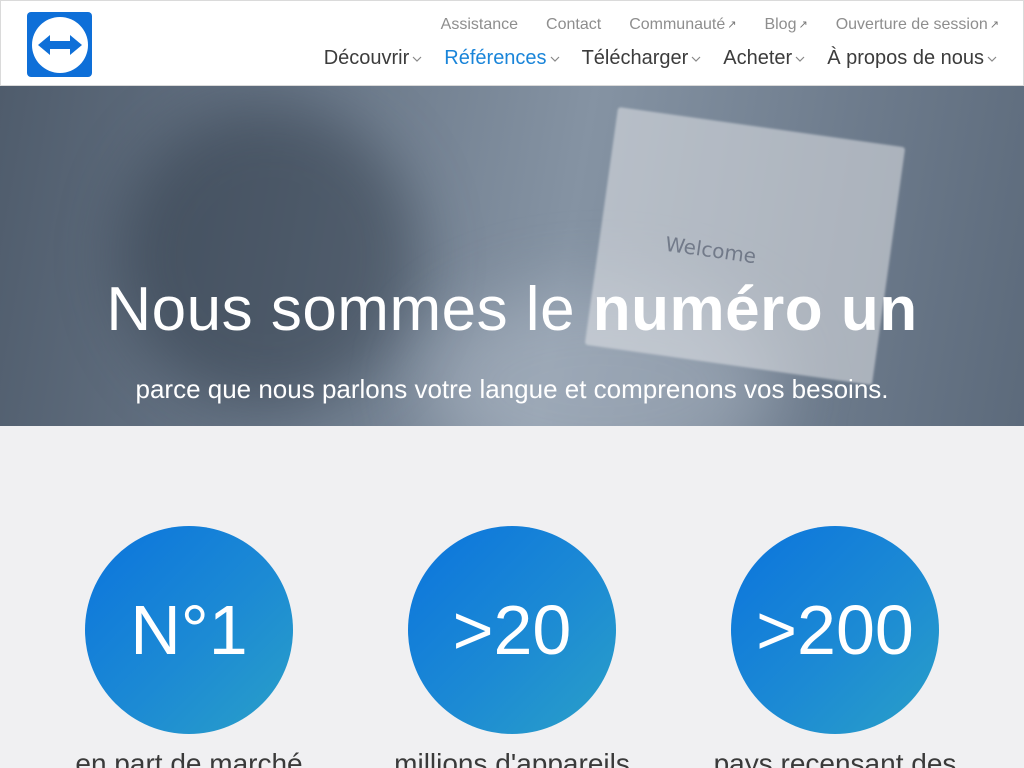 Image resolution: width=1024 pixels, height=768 pixels. I want to click on stat-caption-market-share: en part de marché, so click(189, 758).